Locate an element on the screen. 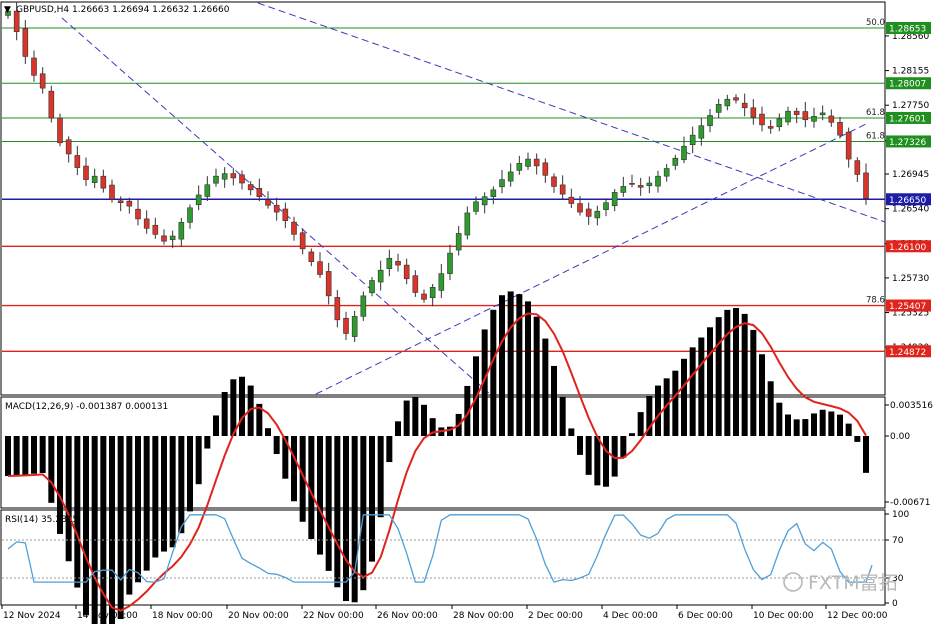  symbol-label: GBPUSD,H4 is located at coordinates (42, 10).